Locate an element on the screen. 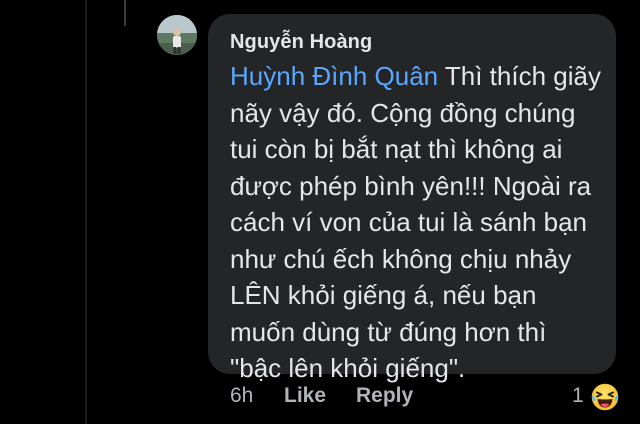 The image size is (640, 424). like-button: Like is located at coordinates (305, 396).